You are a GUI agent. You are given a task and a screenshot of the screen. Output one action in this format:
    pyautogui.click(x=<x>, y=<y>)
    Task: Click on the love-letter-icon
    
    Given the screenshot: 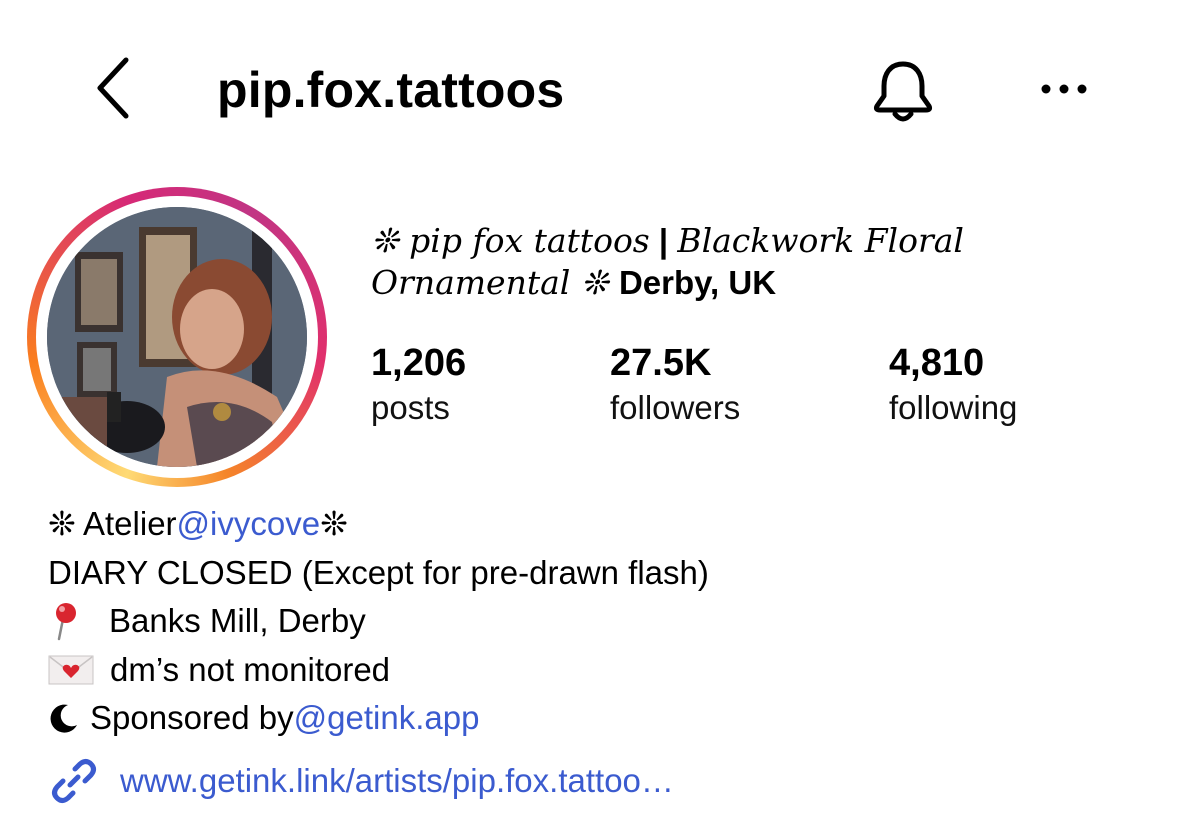 What is the action you would take?
    pyautogui.click(x=71, y=670)
    